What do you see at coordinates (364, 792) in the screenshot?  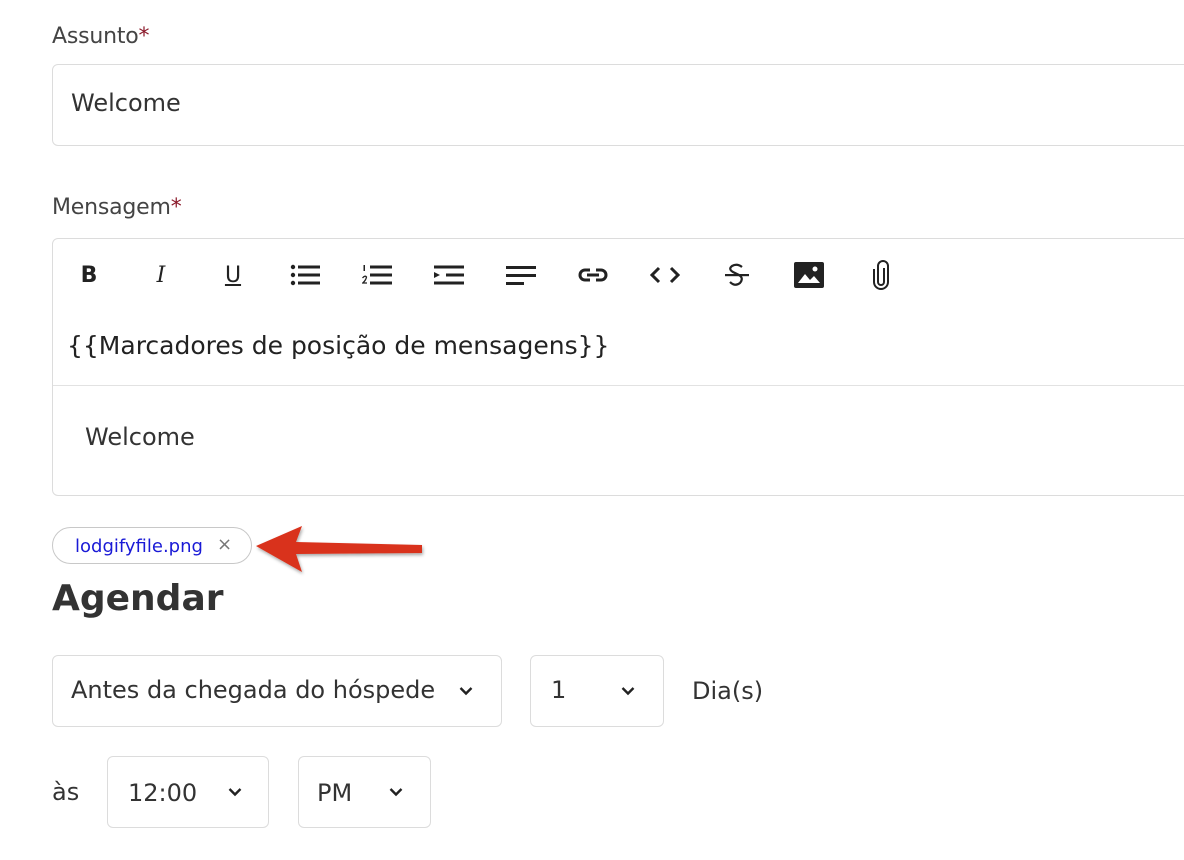 I see `schedule-ampm-select: PM` at bounding box center [364, 792].